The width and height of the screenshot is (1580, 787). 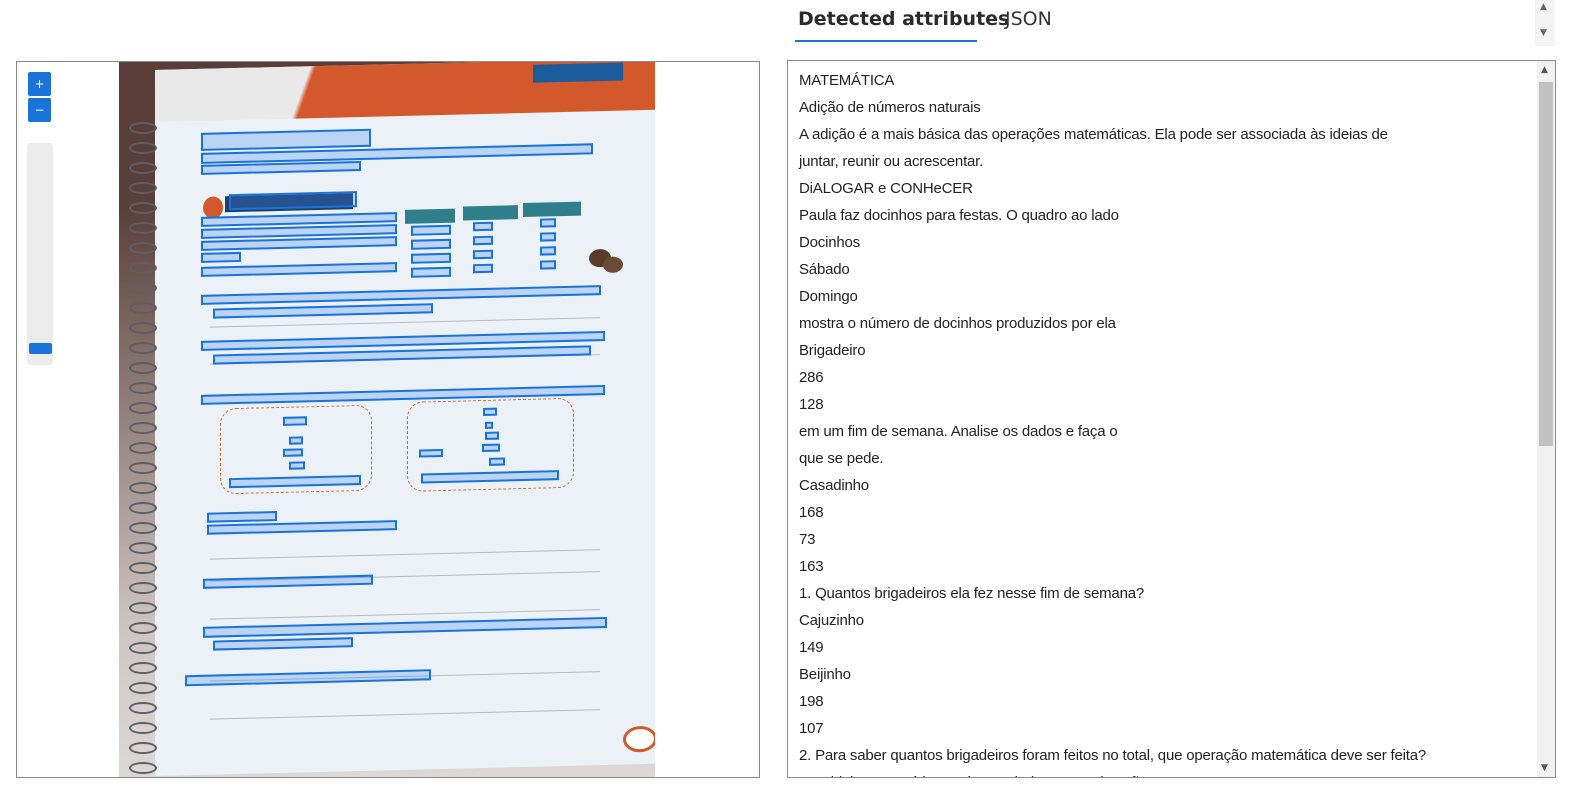 What do you see at coordinates (1112, 297) in the screenshot?
I see `detected-text-line: Domingo` at bounding box center [1112, 297].